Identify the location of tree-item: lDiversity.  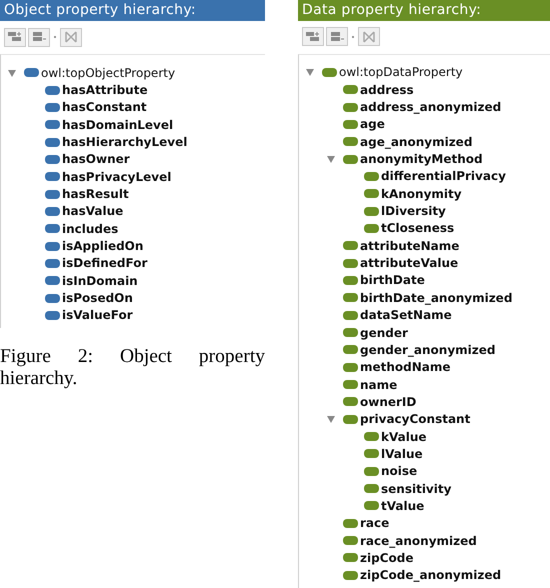
(413, 211).